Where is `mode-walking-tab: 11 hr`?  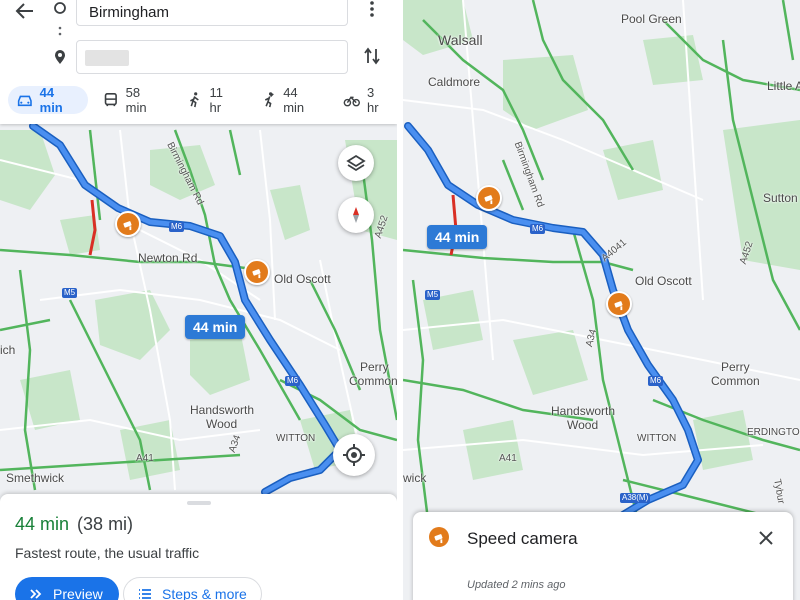
mode-walking-tab: 11 hr is located at coordinates (212, 100).